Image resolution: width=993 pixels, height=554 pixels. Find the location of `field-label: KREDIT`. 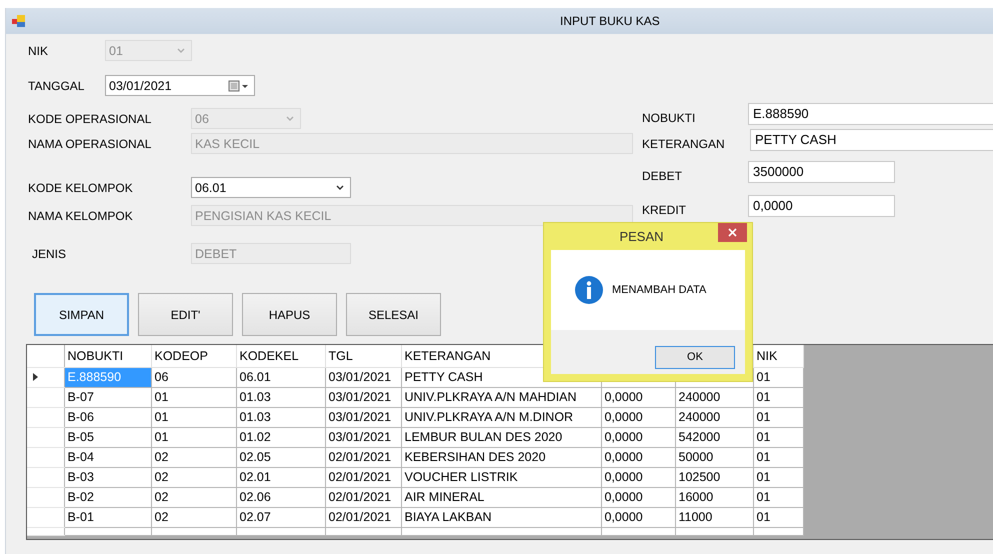

field-label: KREDIT is located at coordinates (665, 209).